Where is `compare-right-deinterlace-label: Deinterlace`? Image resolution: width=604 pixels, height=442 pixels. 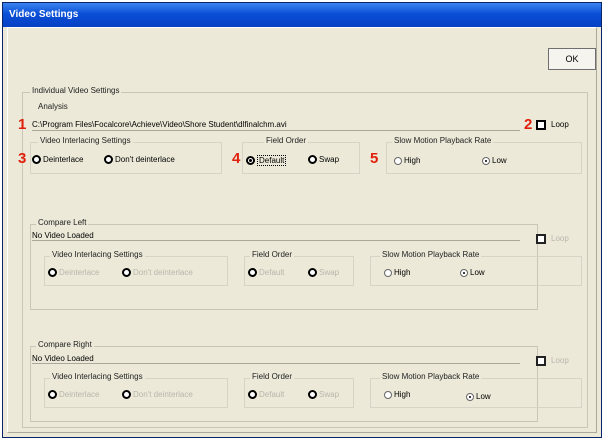 compare-right-deinterlace-label: Deinterlace is located at coordinates (79, 394).